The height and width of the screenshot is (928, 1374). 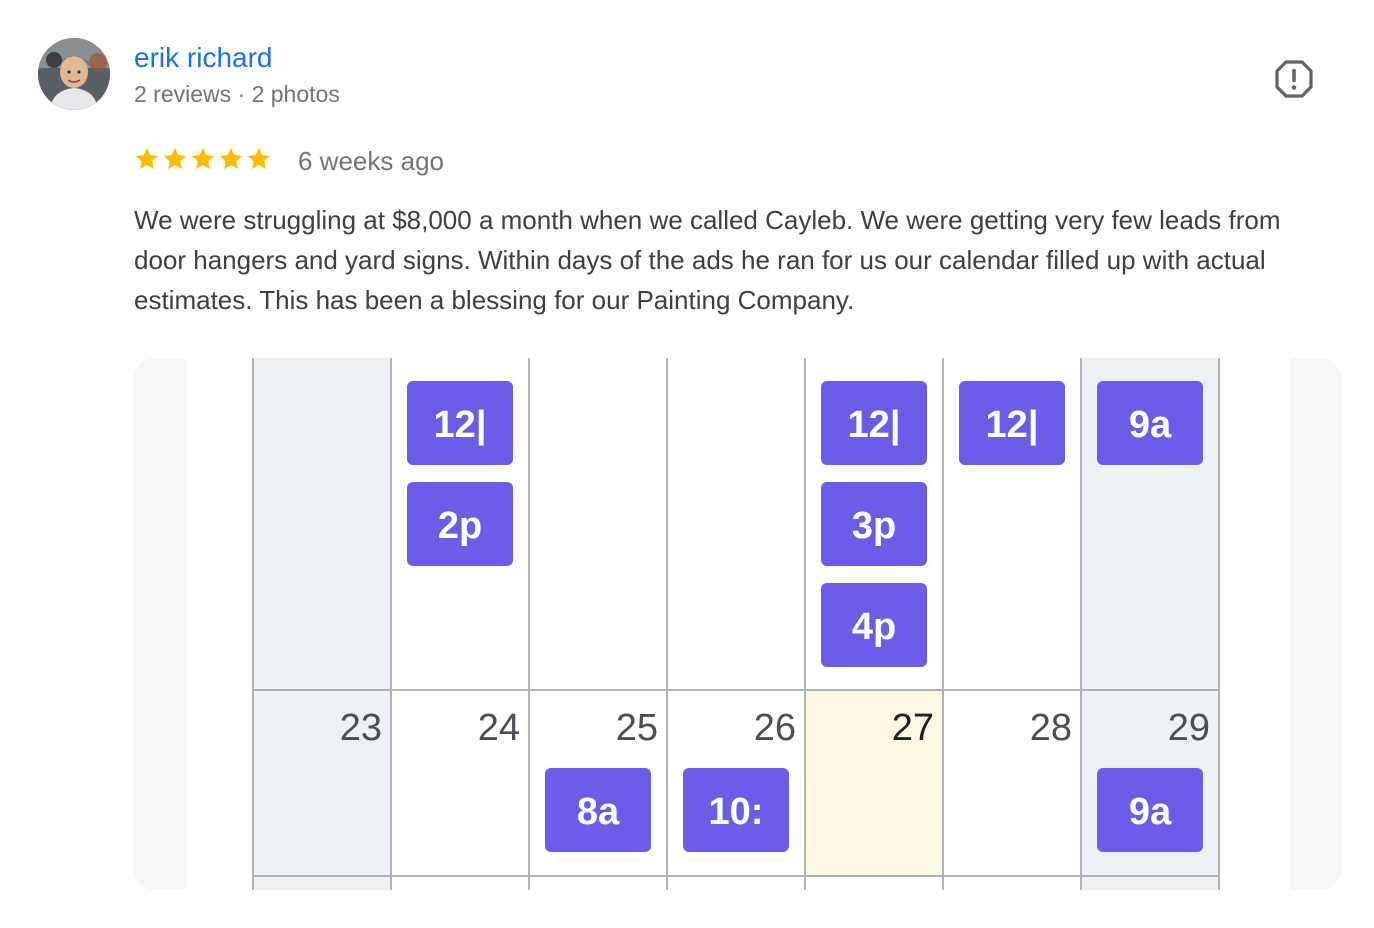 What do you see at coordinates (361, 728) in the screenshot?
I see `day-number: 23` at bounding box center [361, 728].